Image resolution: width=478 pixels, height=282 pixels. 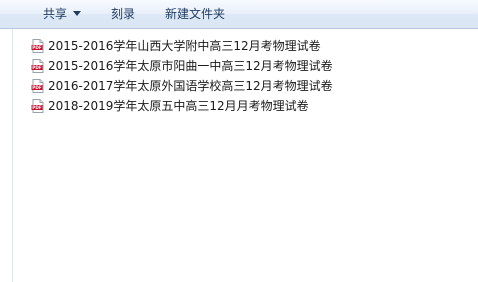 I want to click on chevron-down-icon, so click(x=77, y=13).